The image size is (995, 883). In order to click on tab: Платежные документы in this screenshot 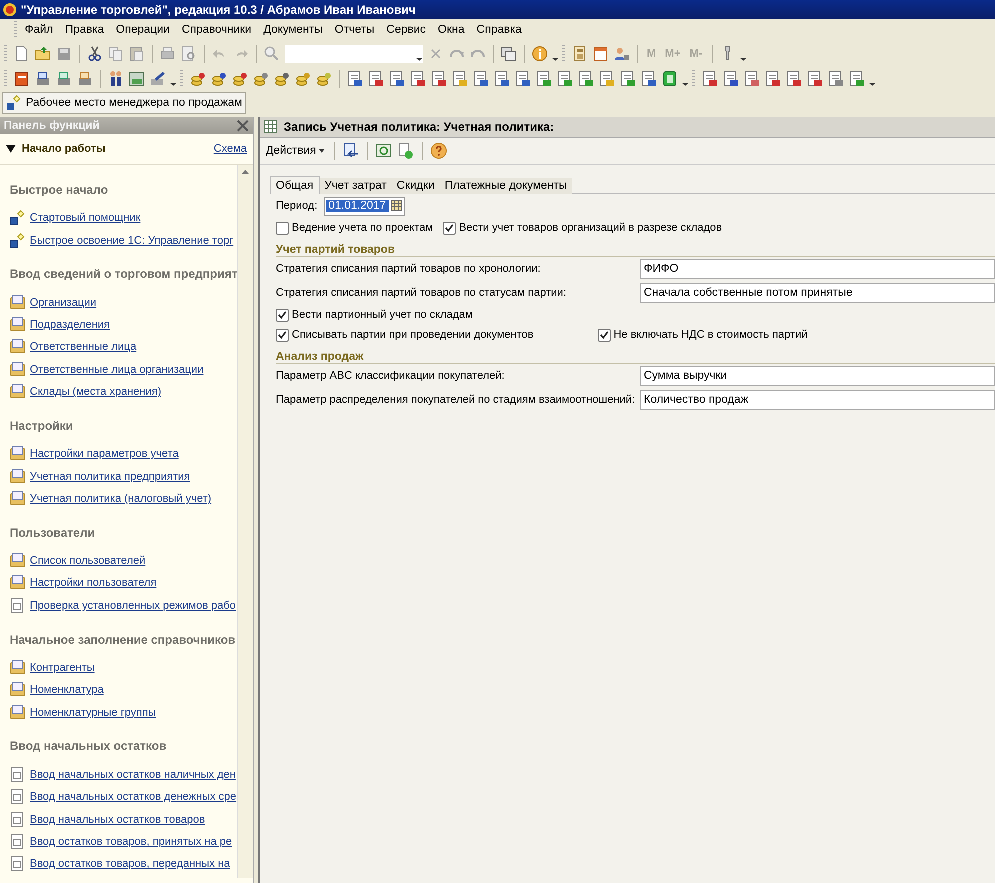, I will do `click(506, 186)`.